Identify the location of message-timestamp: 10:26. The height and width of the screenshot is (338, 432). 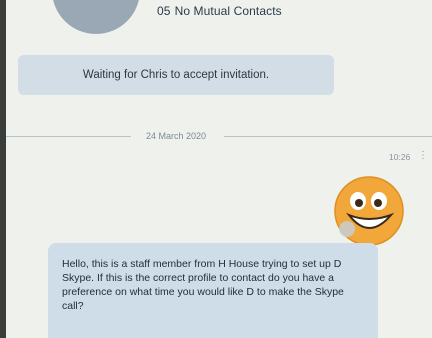
(400, 157).